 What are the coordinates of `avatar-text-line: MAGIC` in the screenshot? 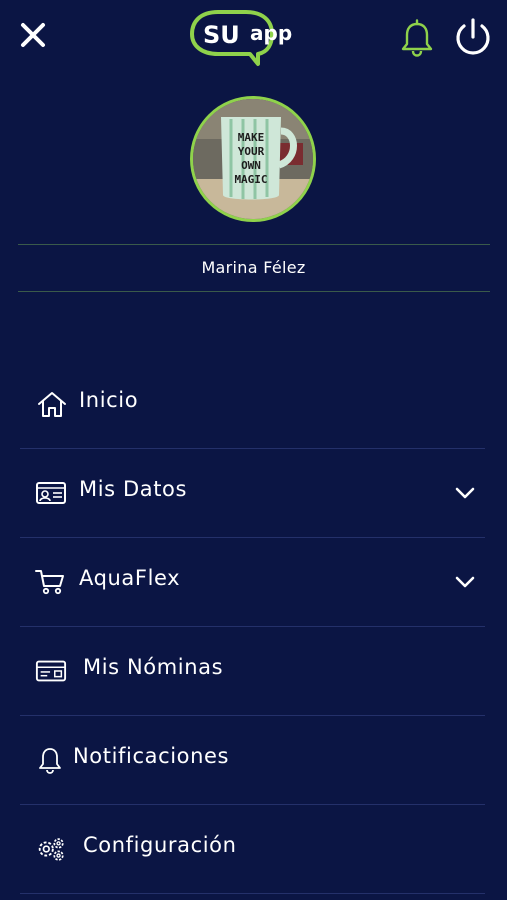 It's located at (250, 179).